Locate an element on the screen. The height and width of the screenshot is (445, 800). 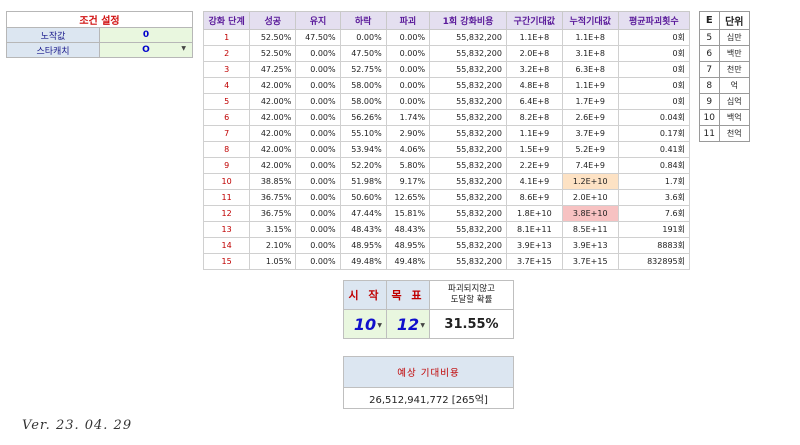
probability-label-line2: 도달할 확률 is located at coordinates (471, 300).